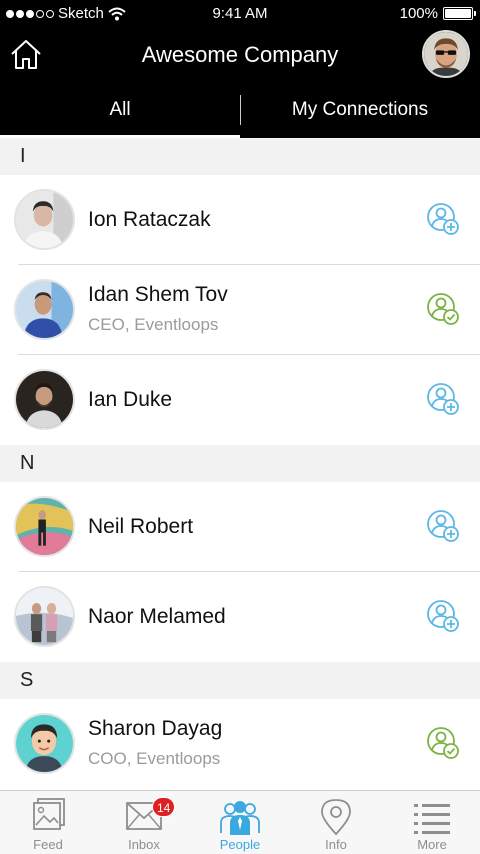 The width and height of the screenshot is (480, 854). I want to click on tabbar-item-info: Info, so click(336, 822).